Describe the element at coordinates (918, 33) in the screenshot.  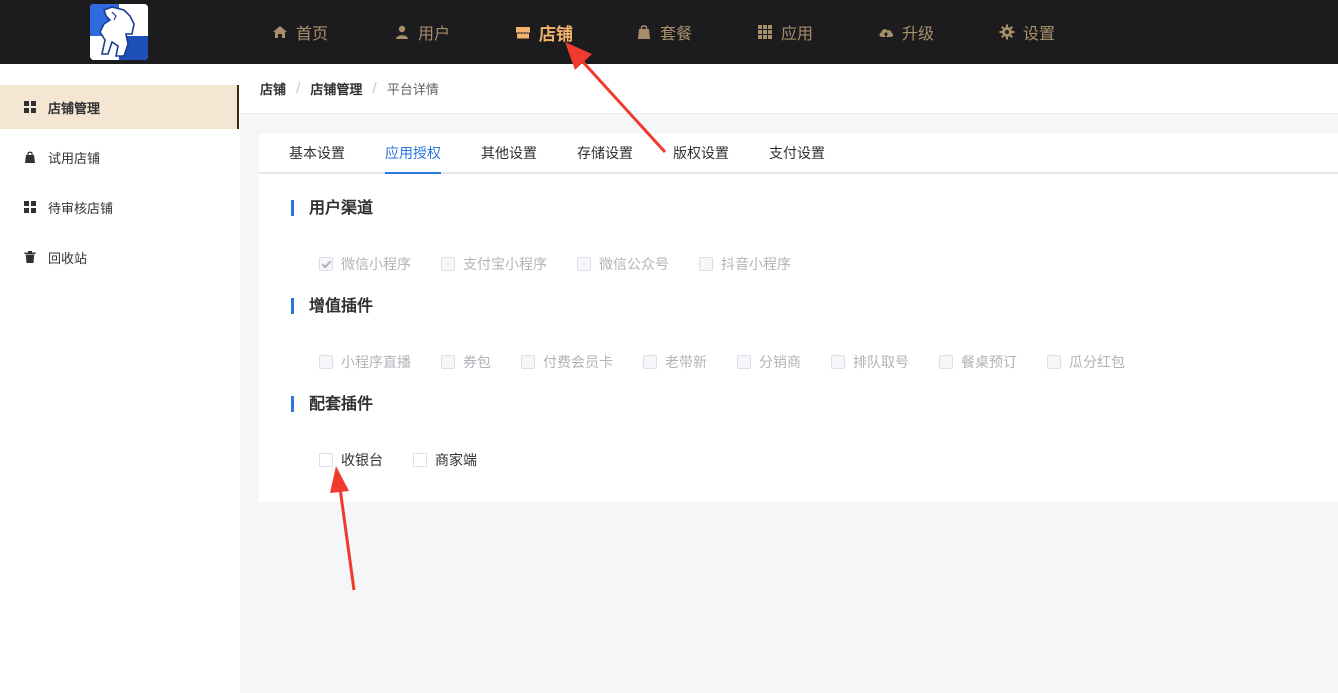
I see `nav-item-label: 升级` at that location.